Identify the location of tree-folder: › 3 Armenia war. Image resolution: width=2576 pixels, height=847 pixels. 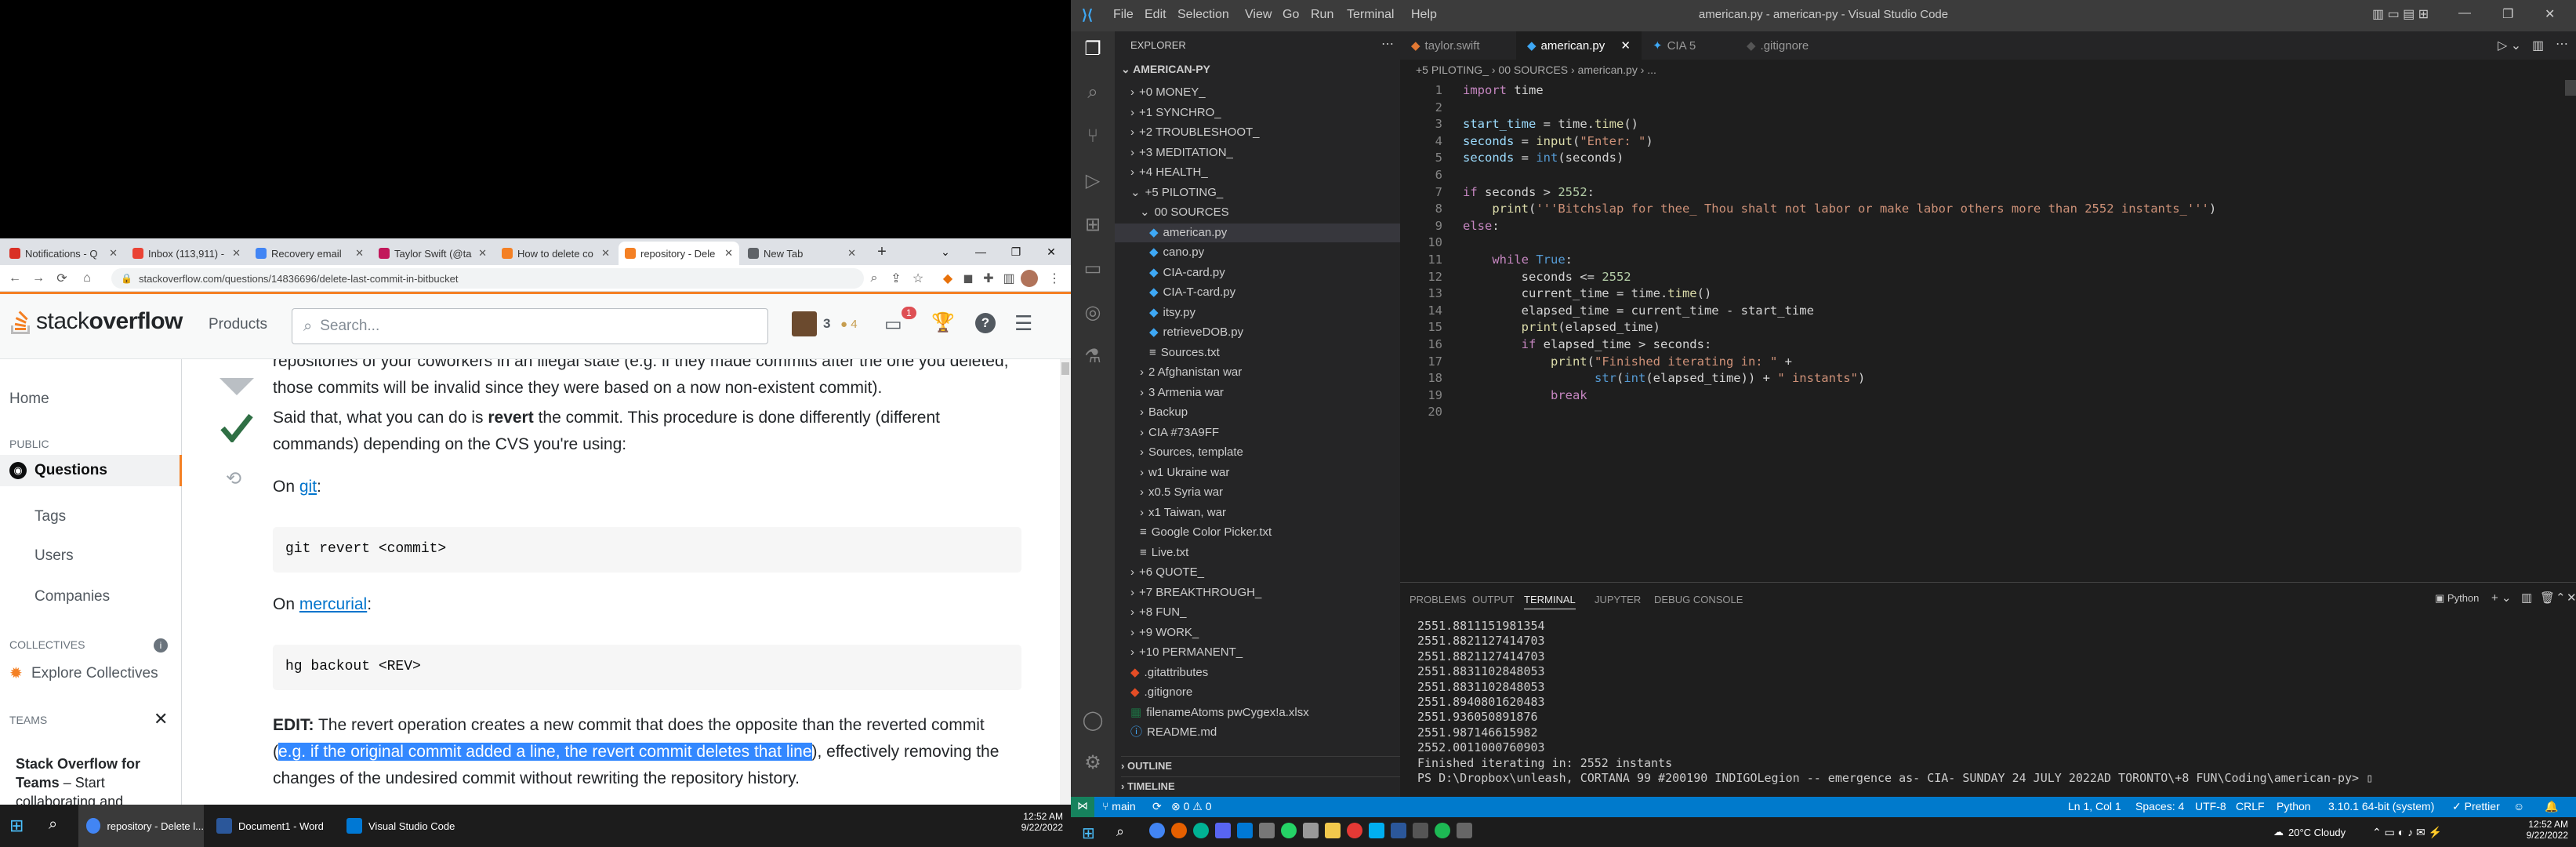
(1257, 393).